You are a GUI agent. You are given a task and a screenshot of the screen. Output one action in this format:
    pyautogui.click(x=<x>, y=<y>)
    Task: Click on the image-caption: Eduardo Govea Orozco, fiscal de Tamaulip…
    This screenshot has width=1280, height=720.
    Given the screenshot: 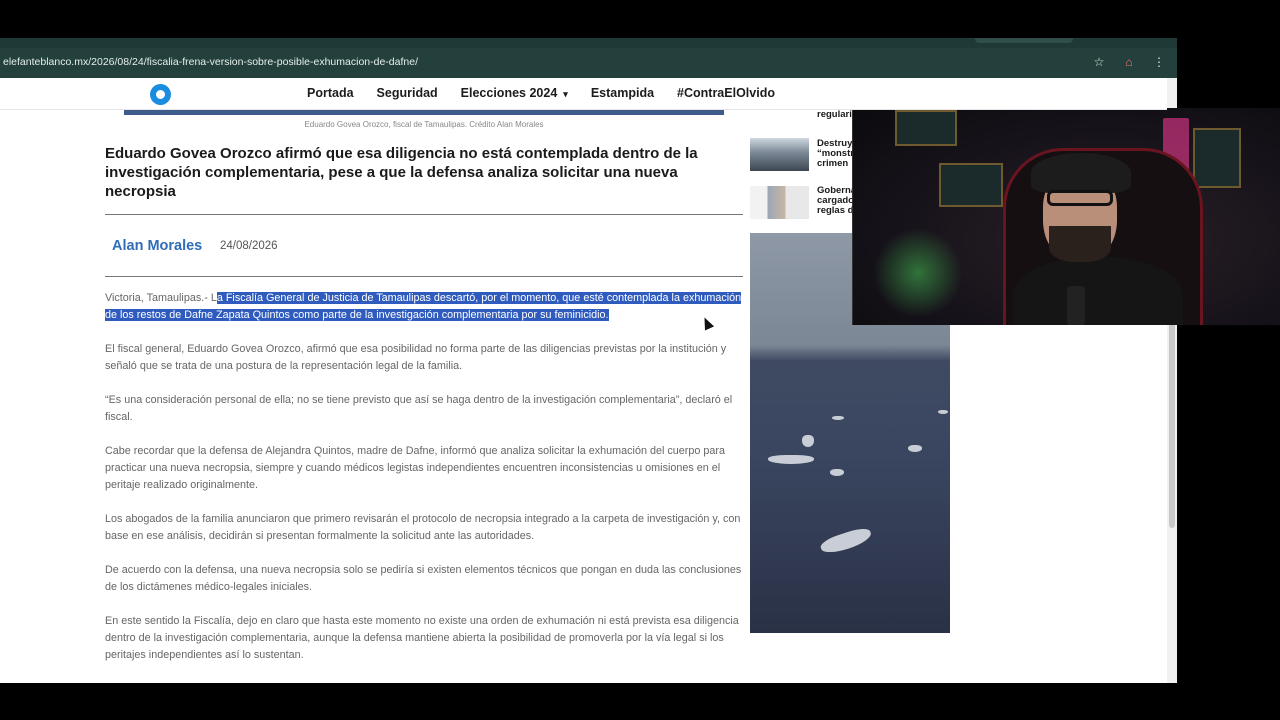 What is the action you would take?
    pyautogui.click(x=424, y=124)
    